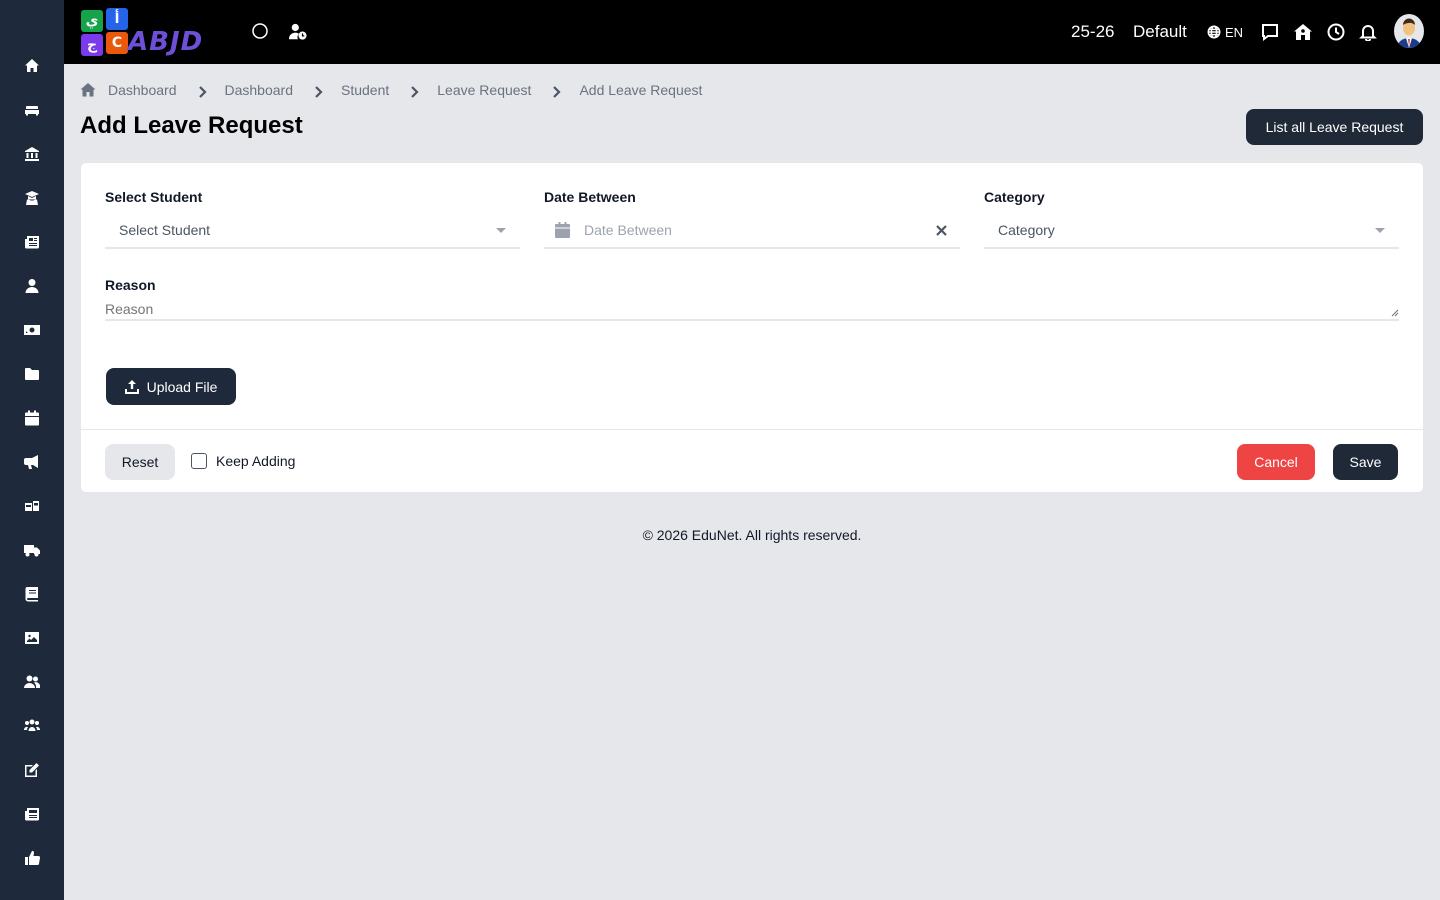 The image size is (1440, 900). Describe the element at coordinates (1334, 127) in the screenshot. I see `list-all-leave-request-button: List all Leave Request` at that location.